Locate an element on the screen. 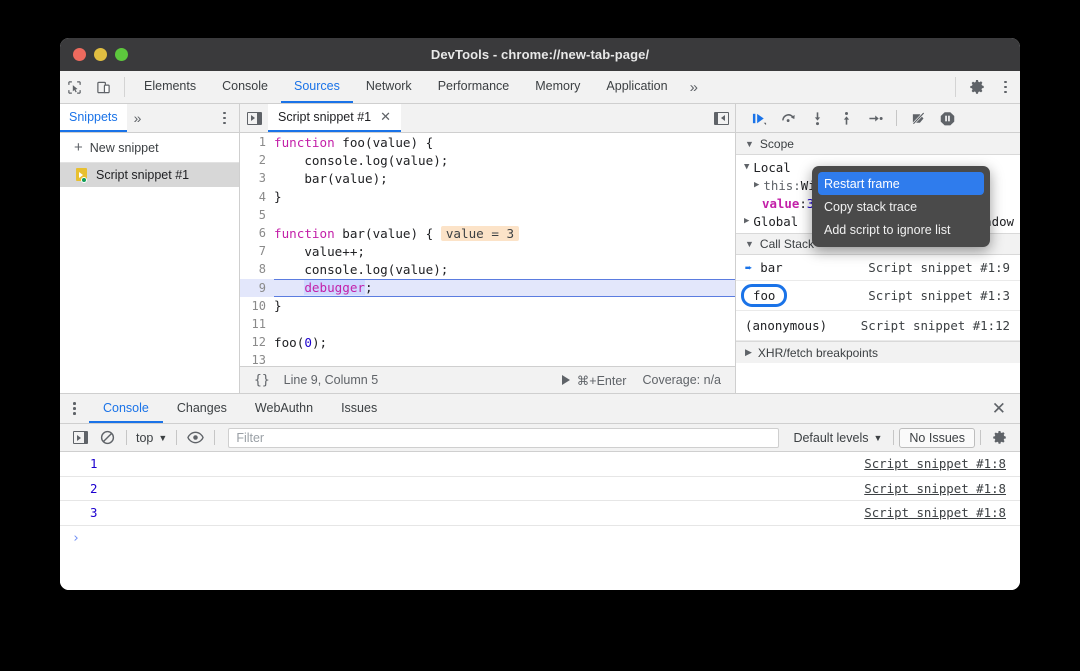  close-window-button is located at coordinates (79, 54).